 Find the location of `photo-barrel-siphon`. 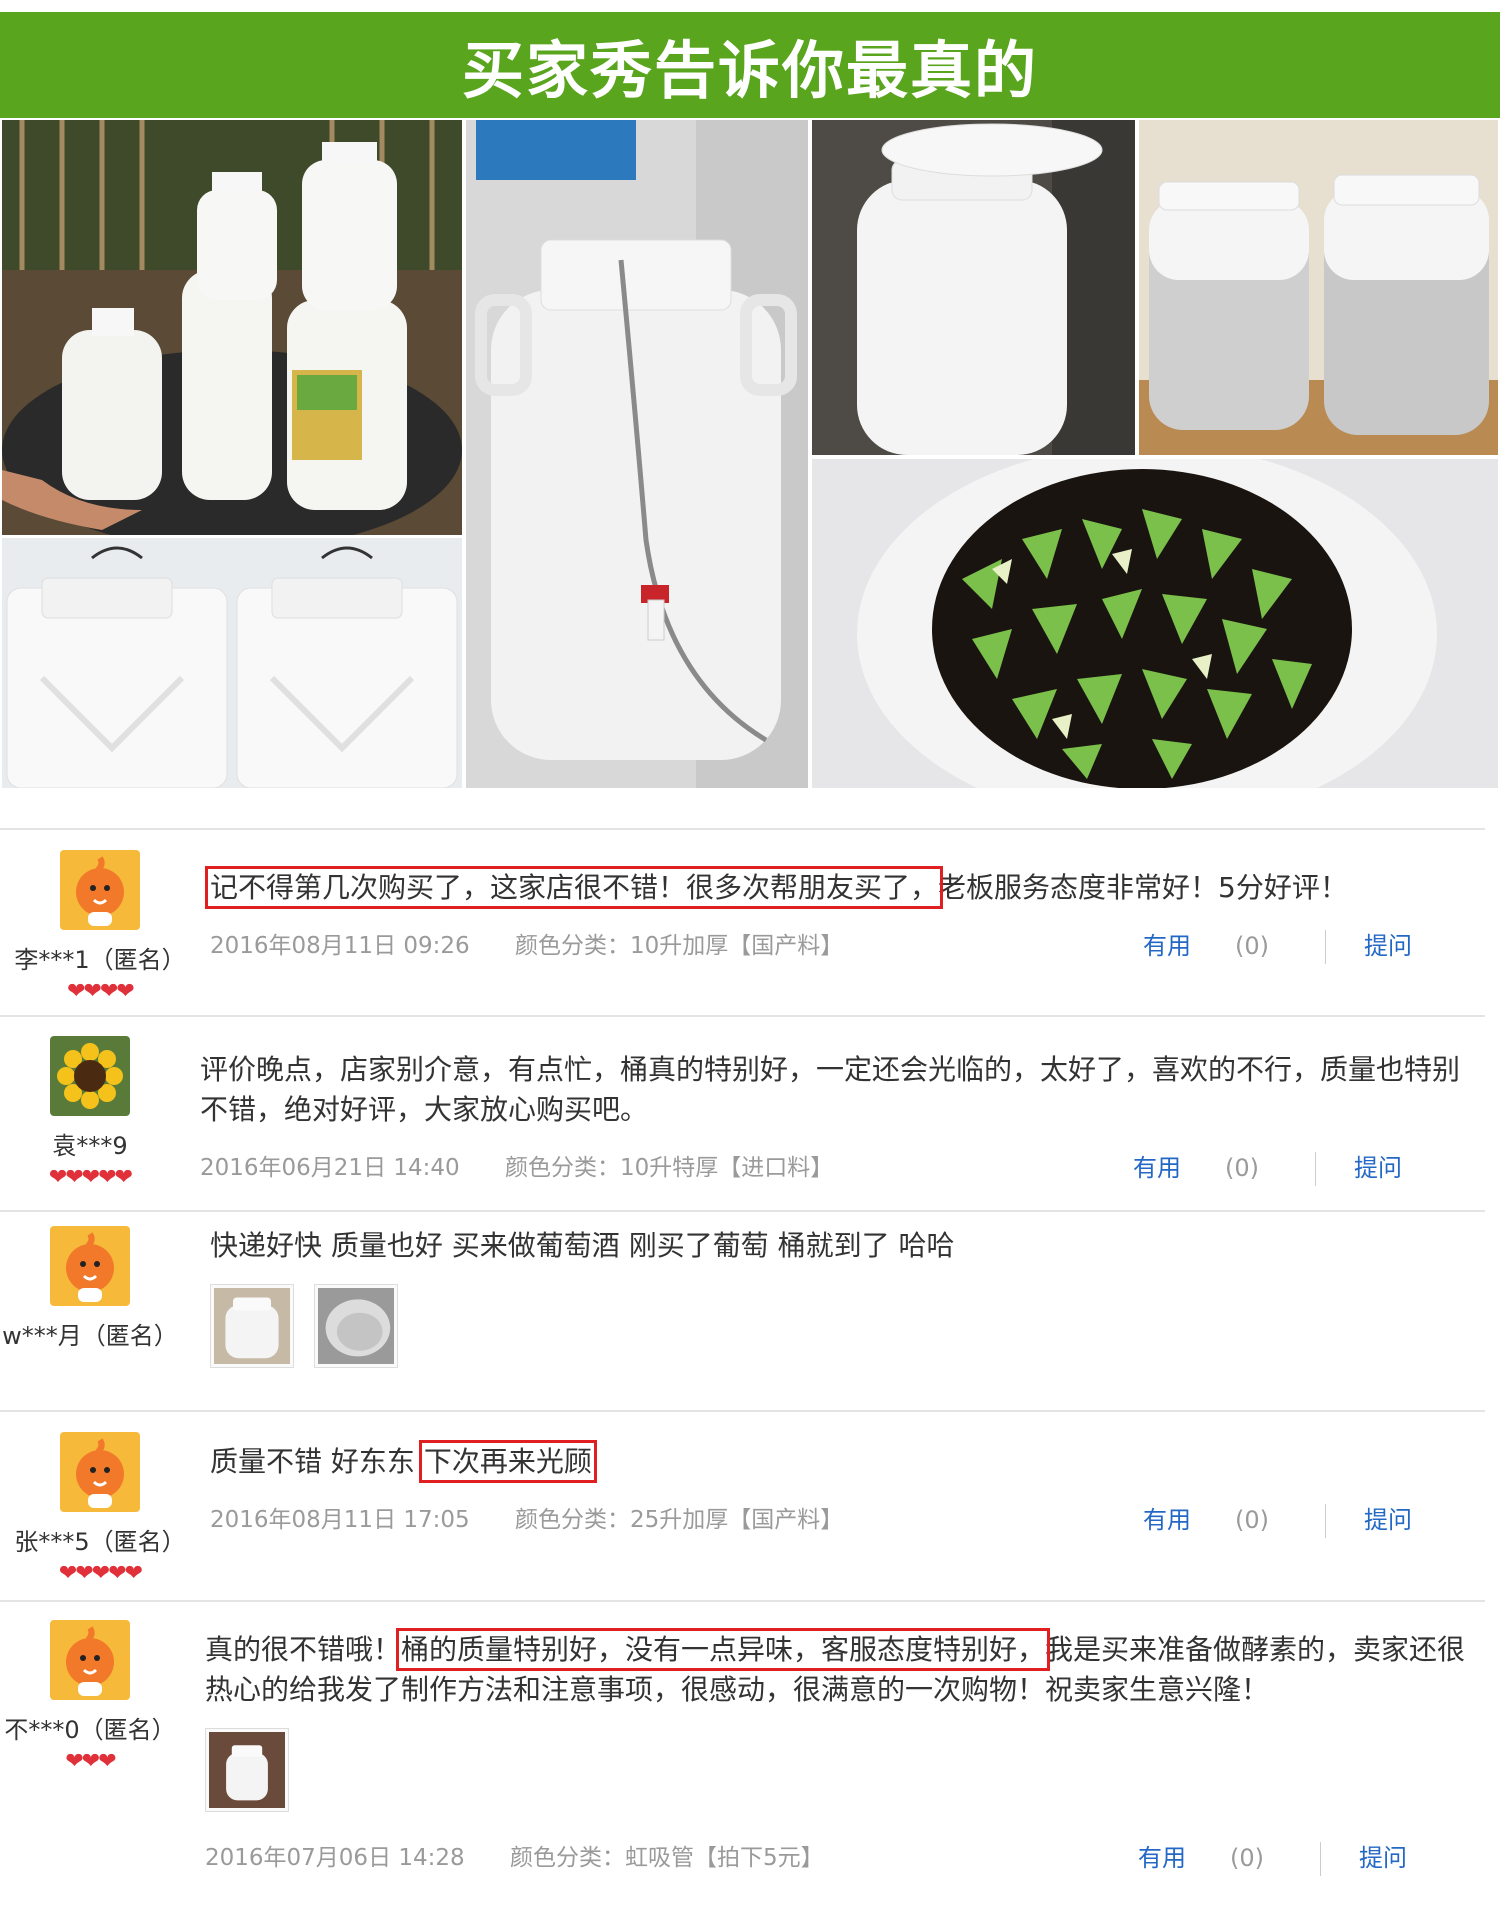

photo-barrel-siphon is located at coordinates (637, 454).